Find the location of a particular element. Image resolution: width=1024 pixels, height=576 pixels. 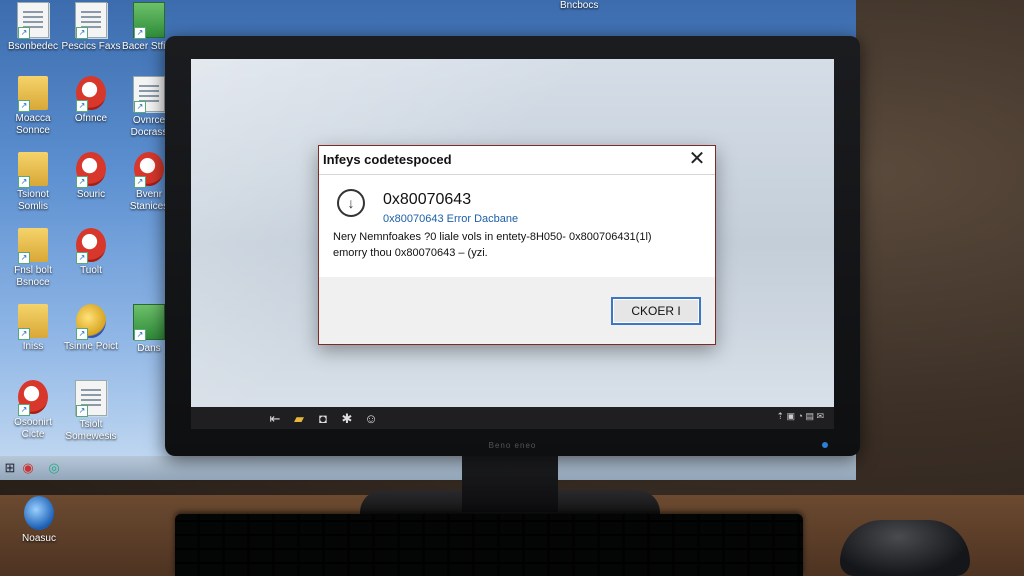

desktop-icon: ↗ Fnsl bolt Bsnoce is located at coordinates (33, 258).